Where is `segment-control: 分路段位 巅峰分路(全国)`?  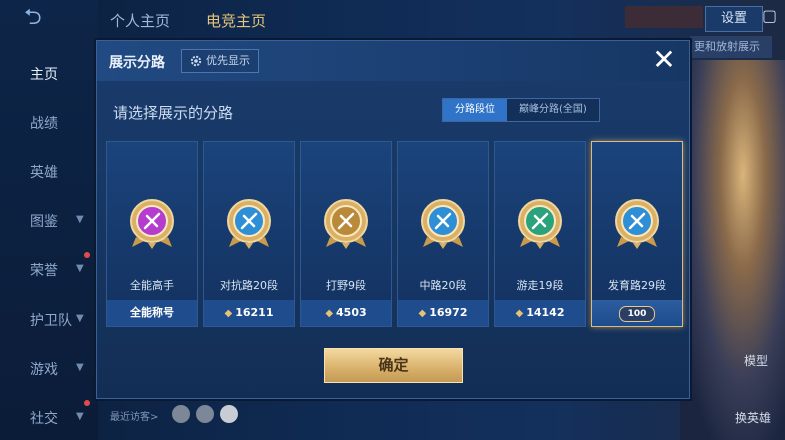
segment-control: 分路段位 巅峰分路(全国) is located at coordinates (521, 110).